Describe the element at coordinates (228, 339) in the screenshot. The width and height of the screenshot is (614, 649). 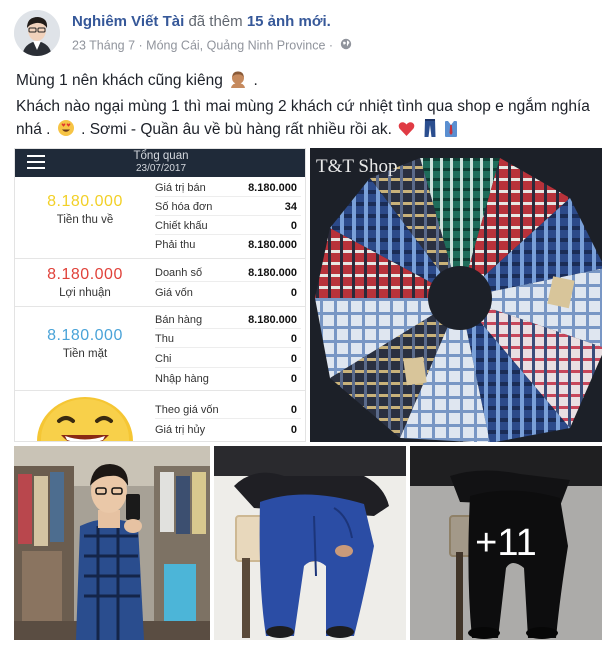
I see `stat-row: Thu 0` at that location.